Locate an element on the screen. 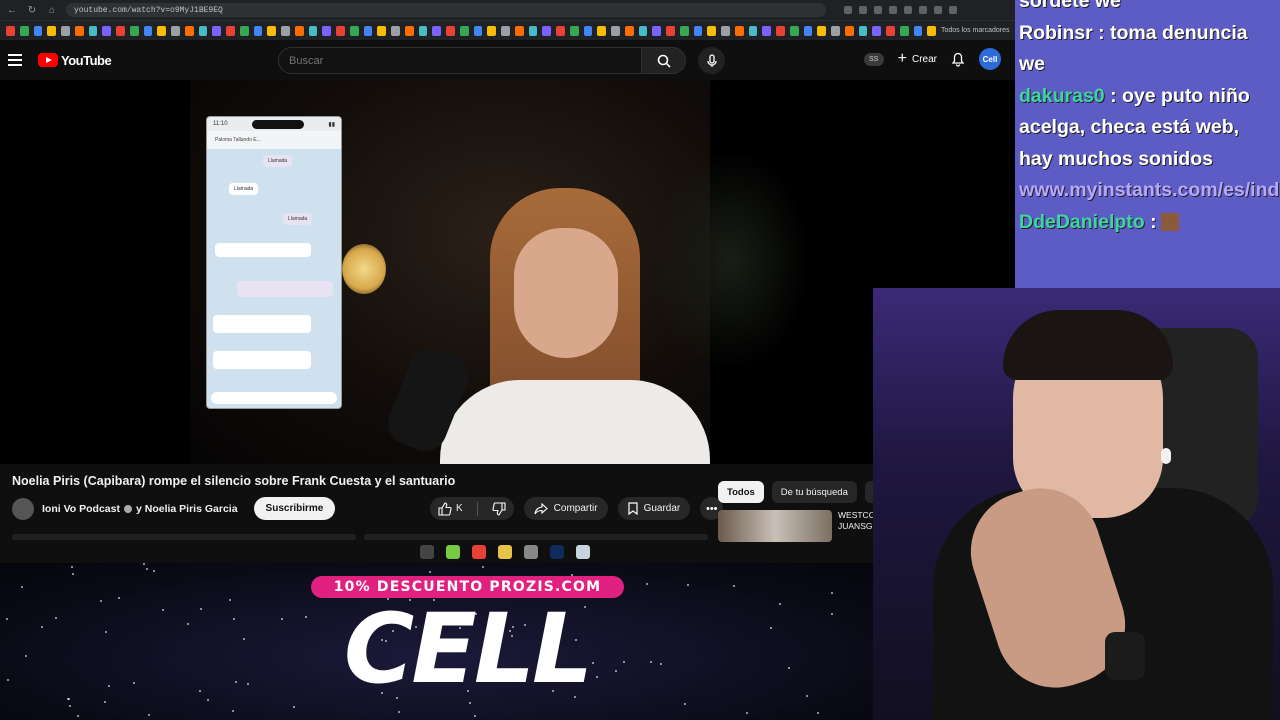  all-bookmarks-label: Todos los marcadores is located at coordinates (975, 30).